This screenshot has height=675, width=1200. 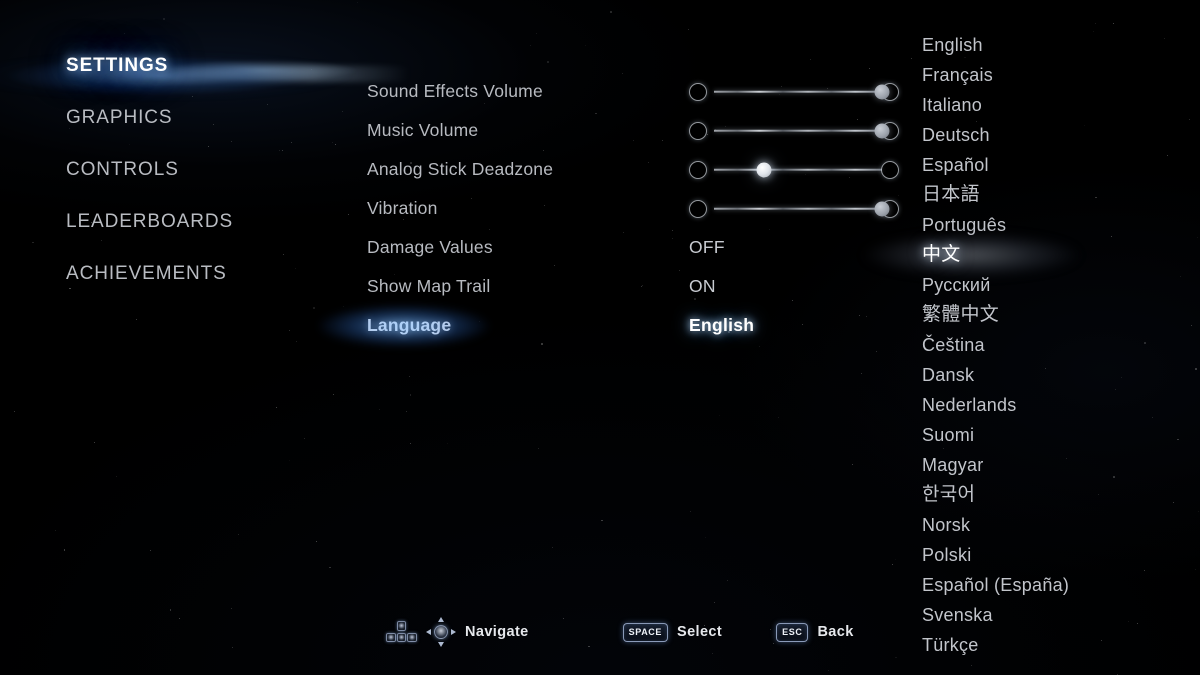 I want to click on language-item-label: Polski, so click(x=947, y=555).